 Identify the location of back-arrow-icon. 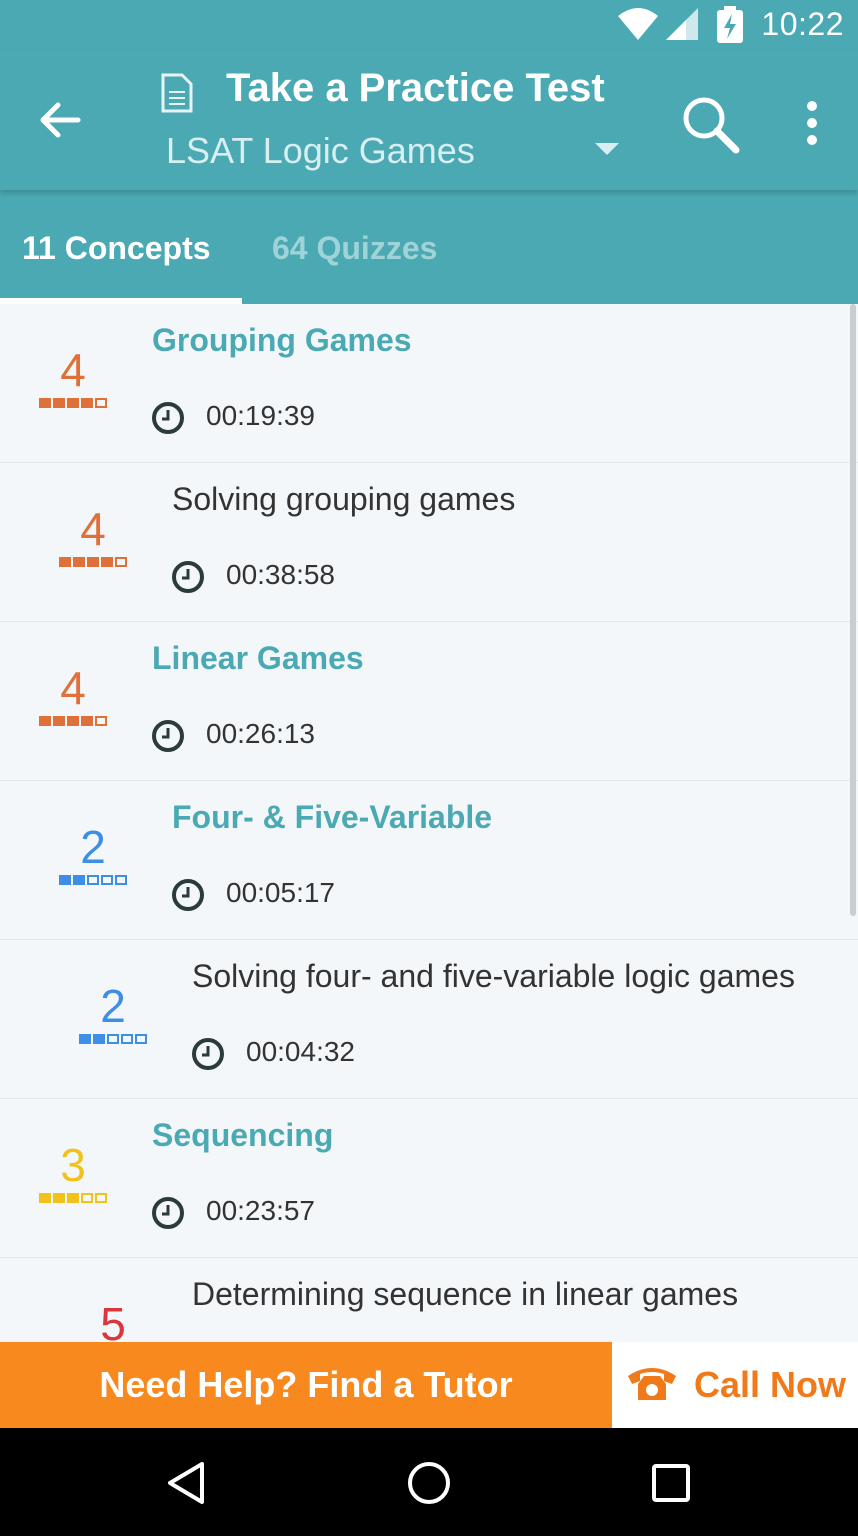
(60, 120).